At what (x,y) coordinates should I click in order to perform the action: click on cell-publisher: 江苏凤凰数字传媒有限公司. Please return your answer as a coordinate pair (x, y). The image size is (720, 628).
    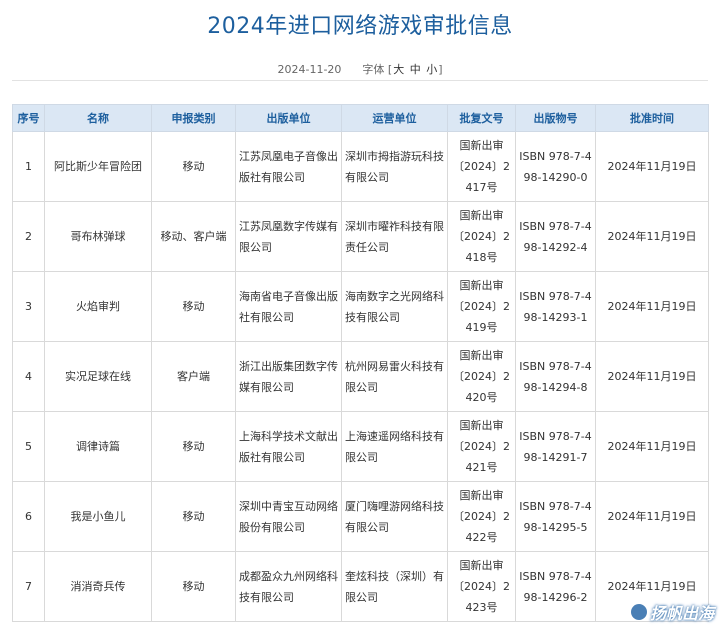
    Looking at the image, I should click on (288, 236).